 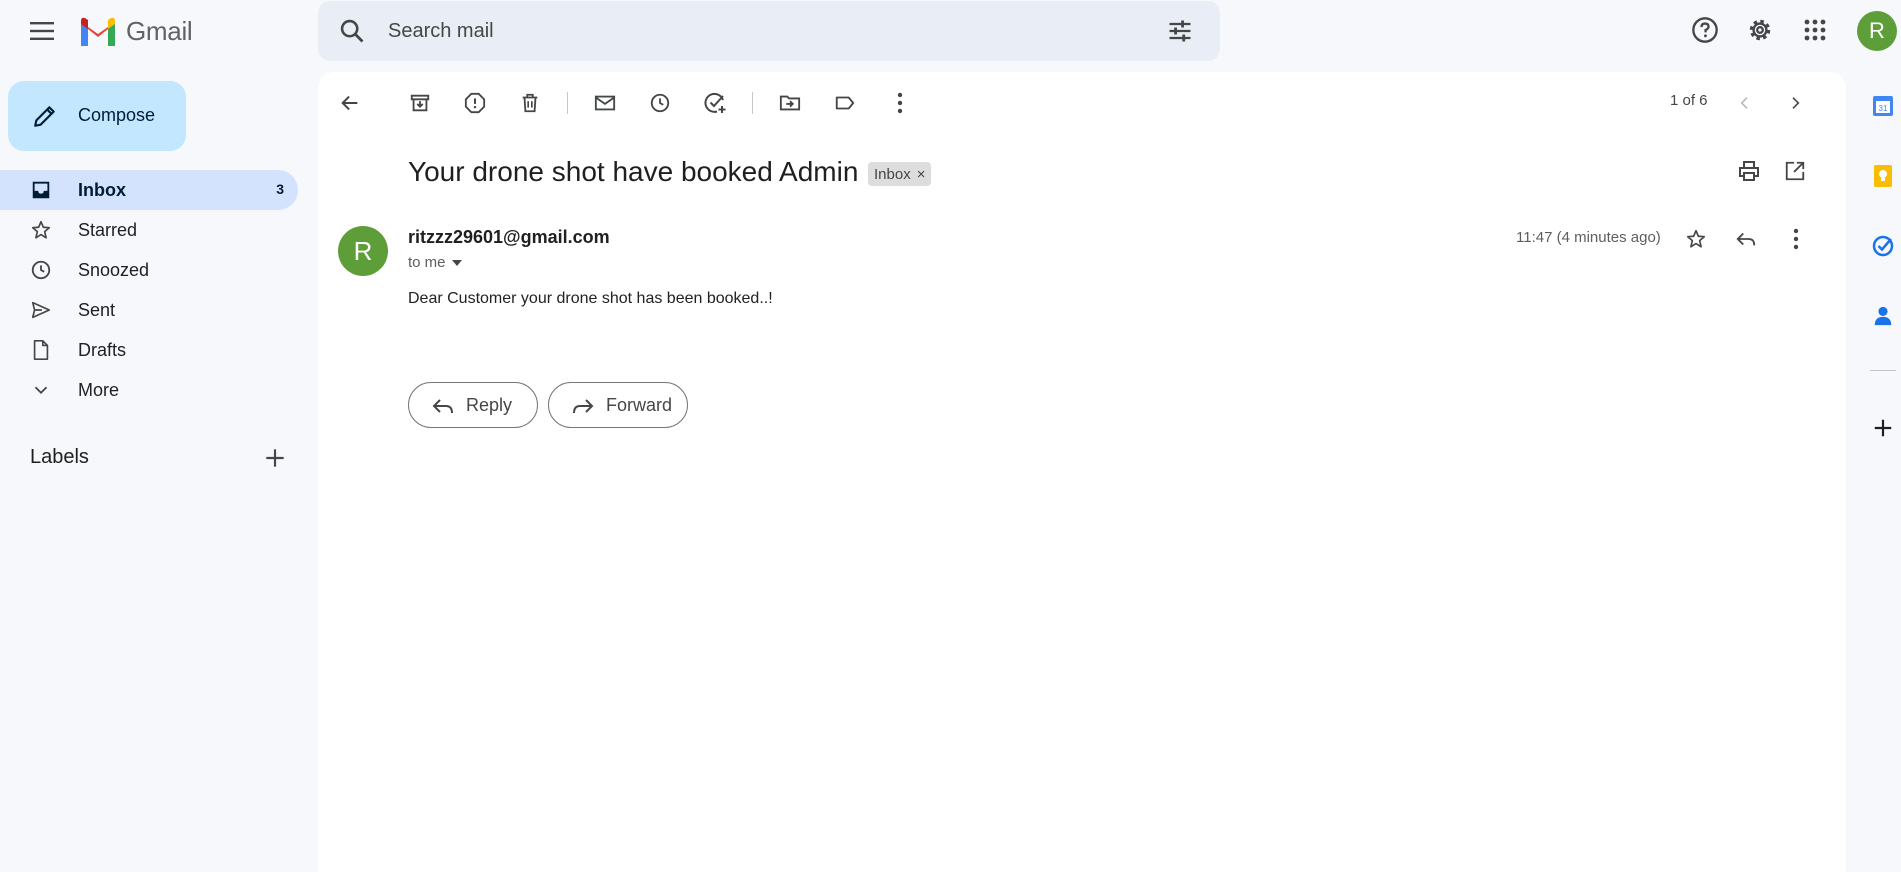 I want to click on open-new-window-button, so click(x=1795, y=171).